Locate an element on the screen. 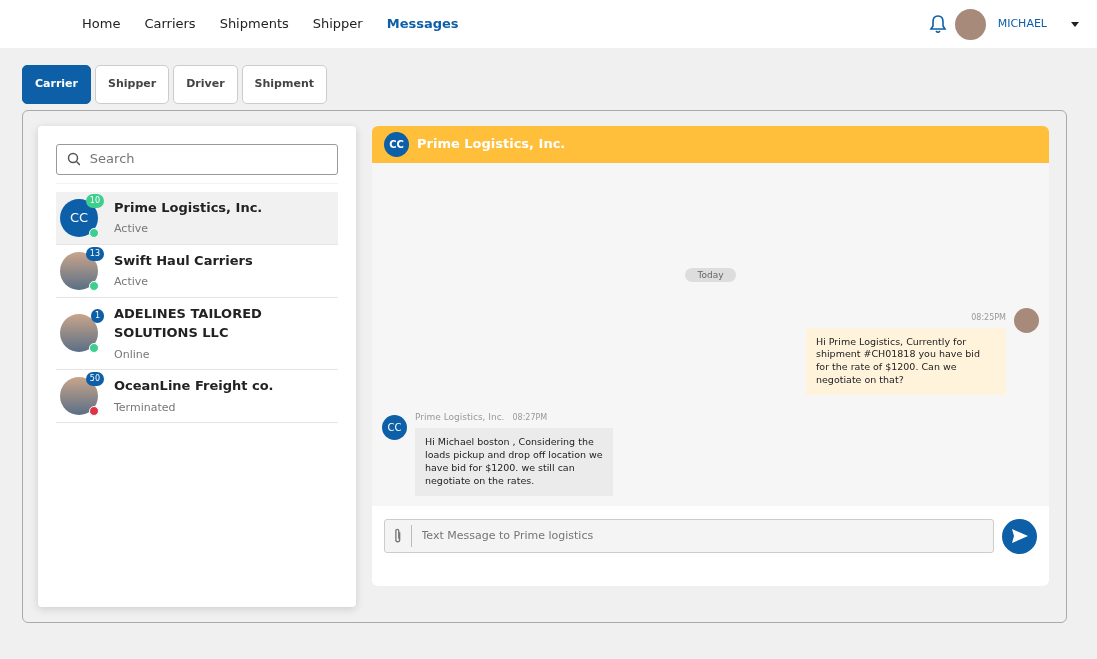 This screenshot has width=1097, height=659. tab: Shipper is located at coordinates (132, 84).